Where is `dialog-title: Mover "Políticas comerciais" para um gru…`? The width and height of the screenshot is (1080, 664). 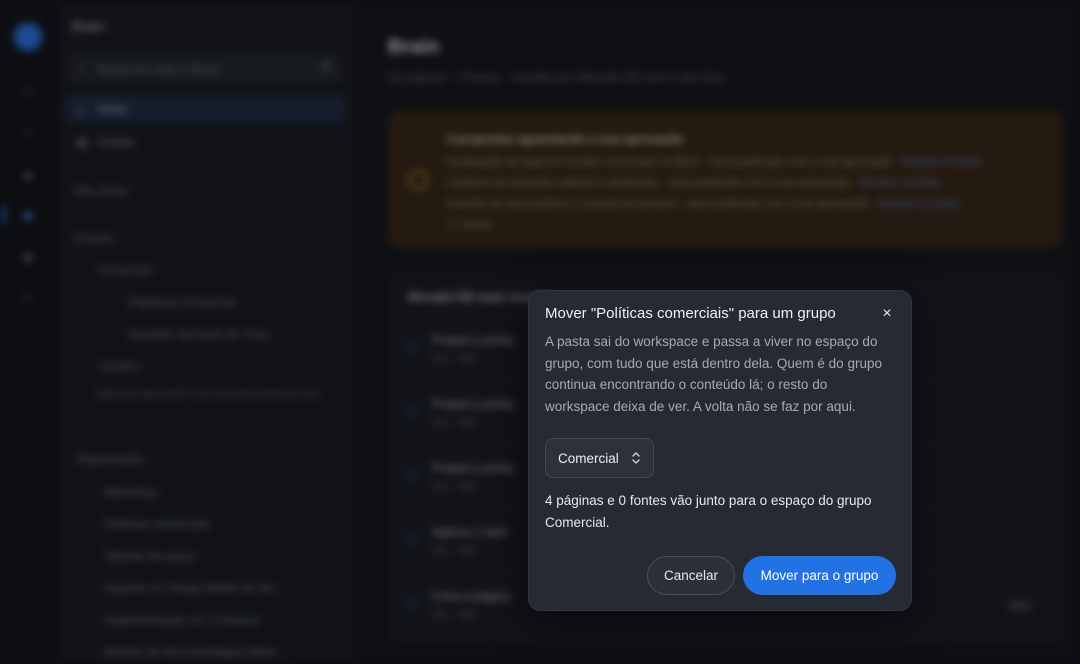 dialog-title: Mover "Políticas comerciais" para um gru… is located at coordinates (690, 313).